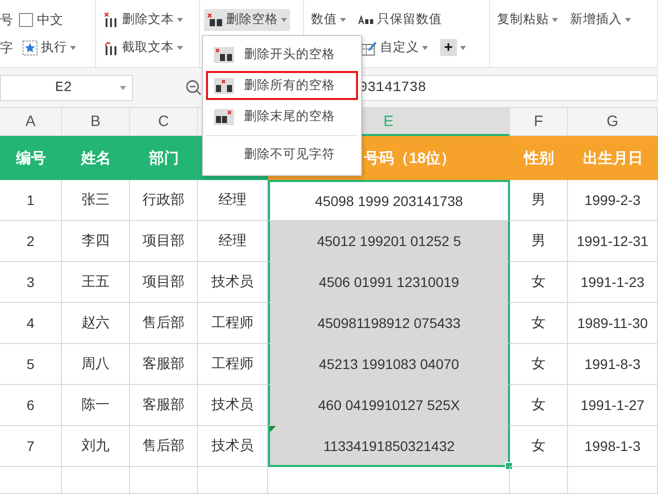 This screenshot has height=494, width=658. What do you see at coordinates (613, 158) in the screenshot?
I see `header-cell: 出生月日` at bounding box center [613, 158].